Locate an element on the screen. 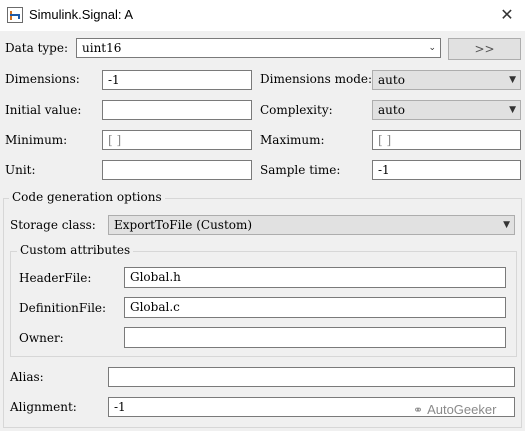 This screenshot has width=525, height=431. complexity-value: auto is located at coordinates (391, 110).